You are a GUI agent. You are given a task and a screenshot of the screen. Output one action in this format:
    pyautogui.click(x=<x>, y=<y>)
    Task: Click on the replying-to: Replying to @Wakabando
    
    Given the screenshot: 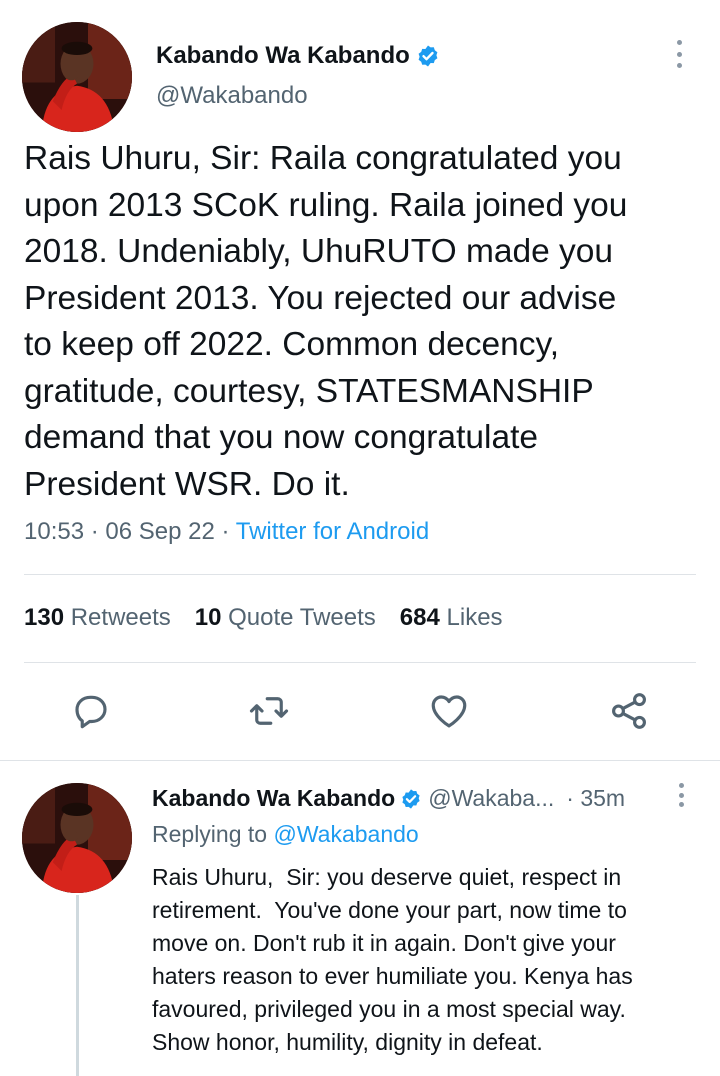 What is the action you would take?
    pyautogui.click(x=285, y=834)
    